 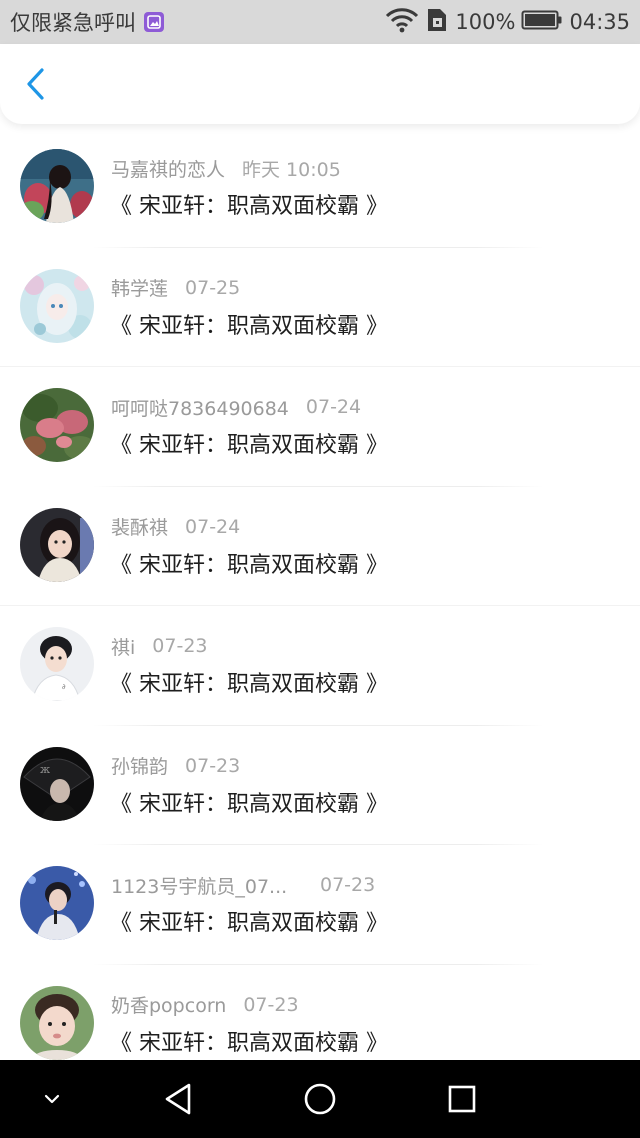 I want to click on recents-nav-button, so click(x=462, y=1099).